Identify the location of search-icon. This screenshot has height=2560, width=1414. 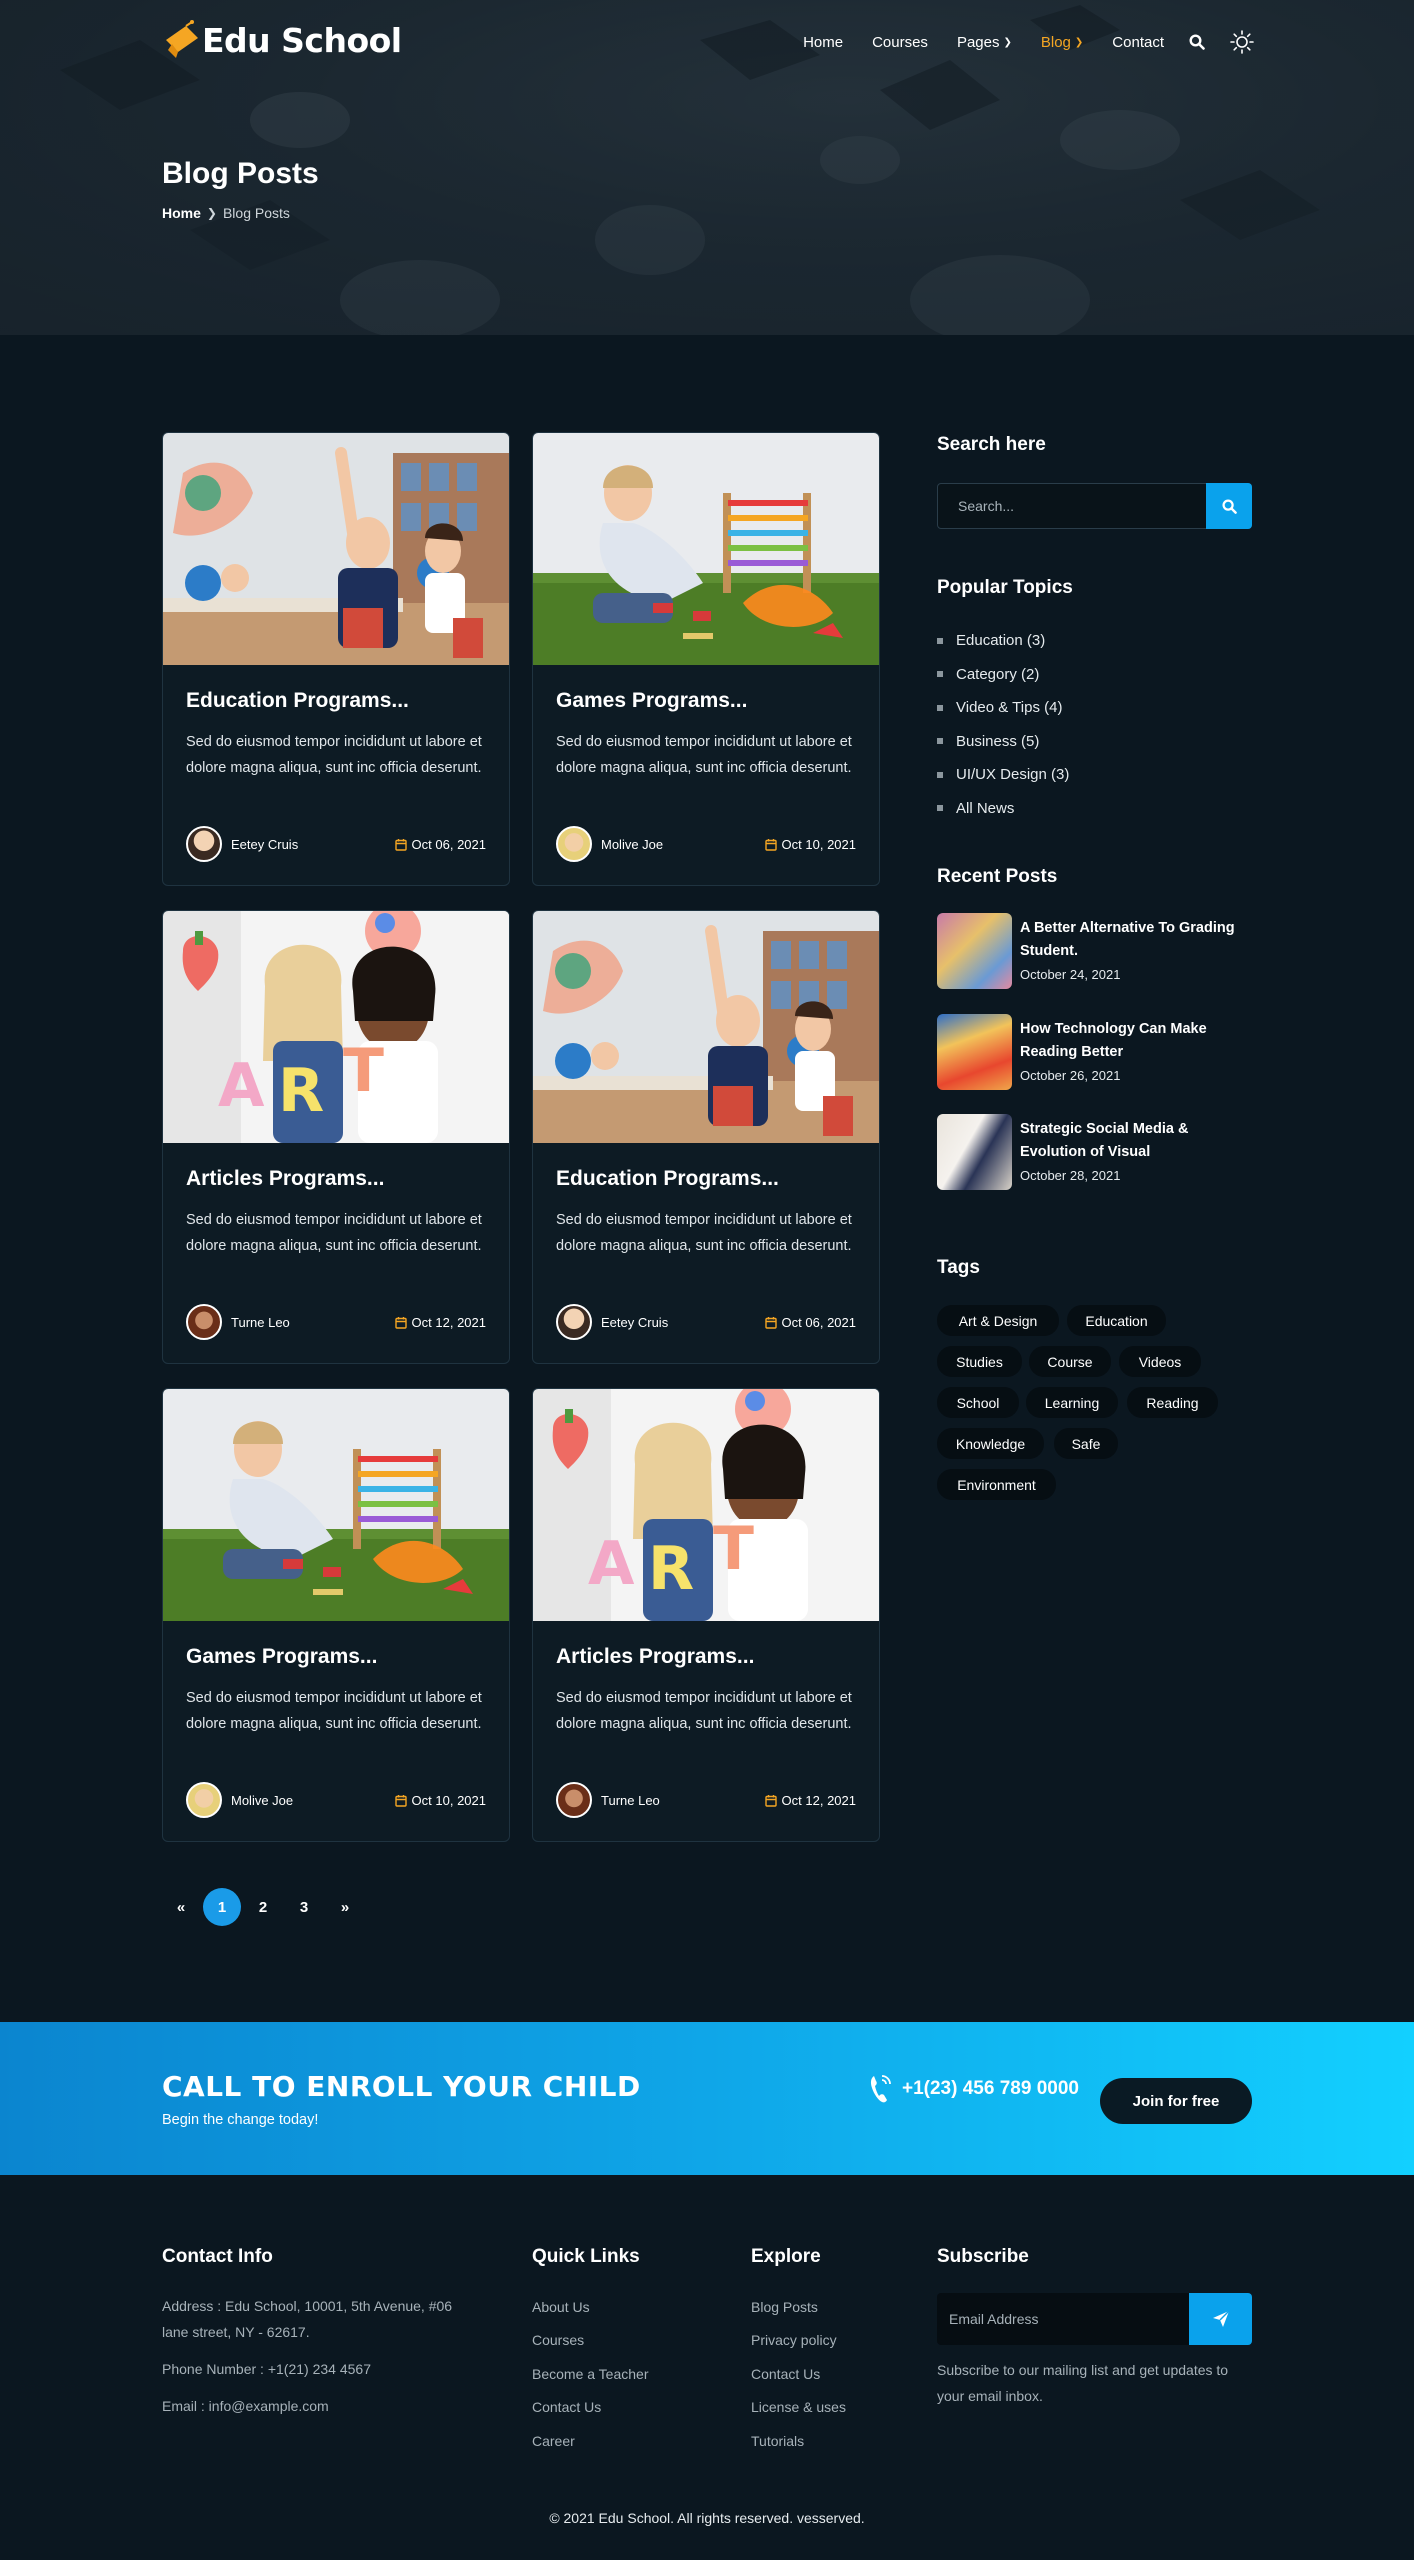
(1197, 42).